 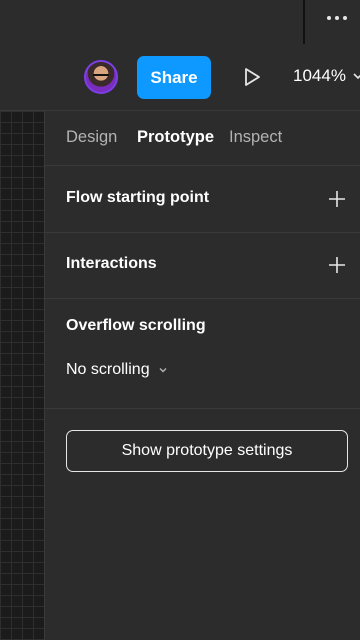 What do you see at coordinates (136, 325) in the screenshot?
I see `overflow-scrolling-label: Overflow scrolling` at bounding box center [136, 325].